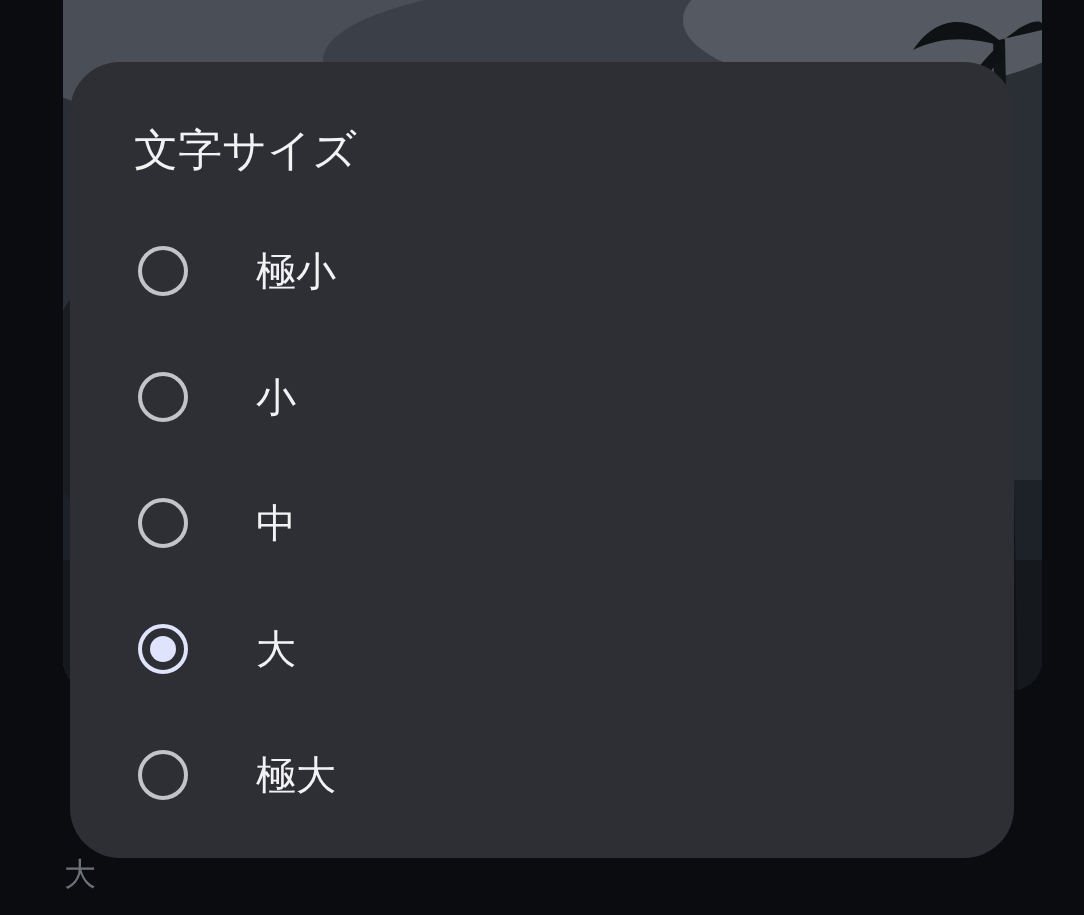  Describe the element at coordinates (80, 874) in the screenshot. I see `subtitle-text: 大` at that location.